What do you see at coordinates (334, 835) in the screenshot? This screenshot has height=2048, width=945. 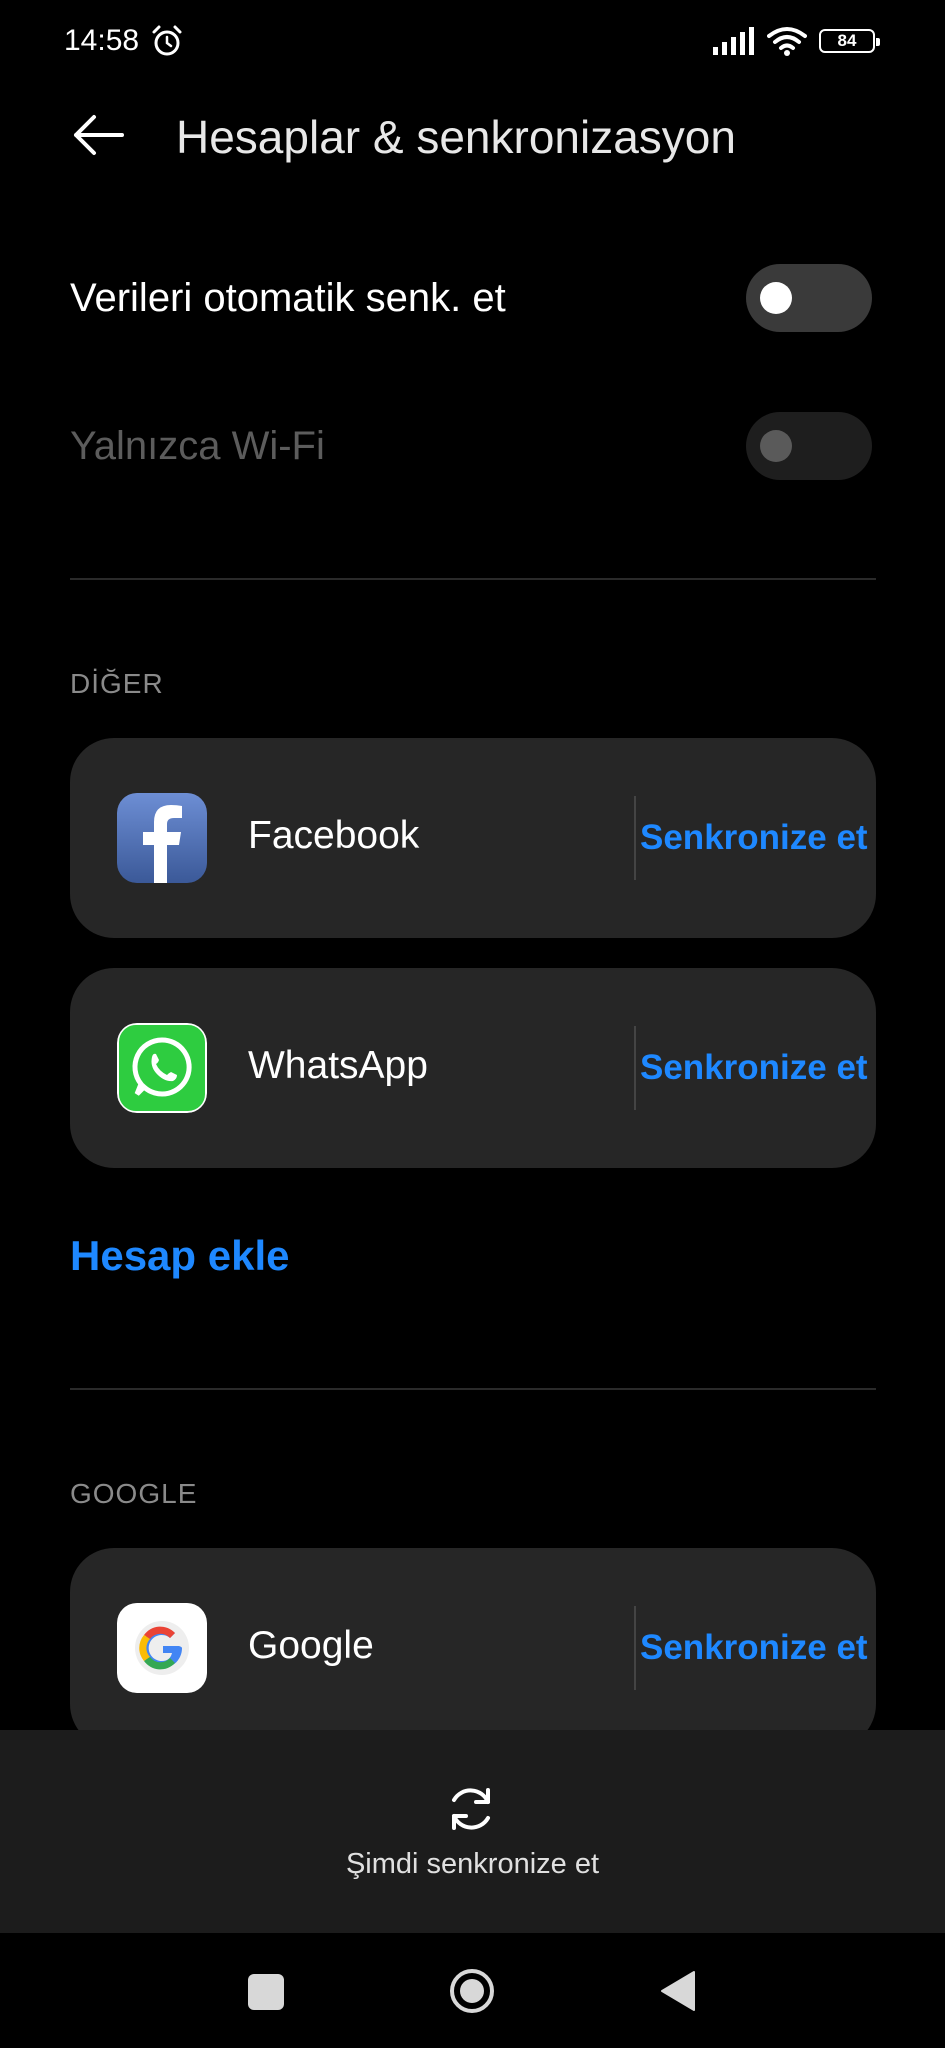 I see `account-name: Facebook` at bounding box center [334, 835].